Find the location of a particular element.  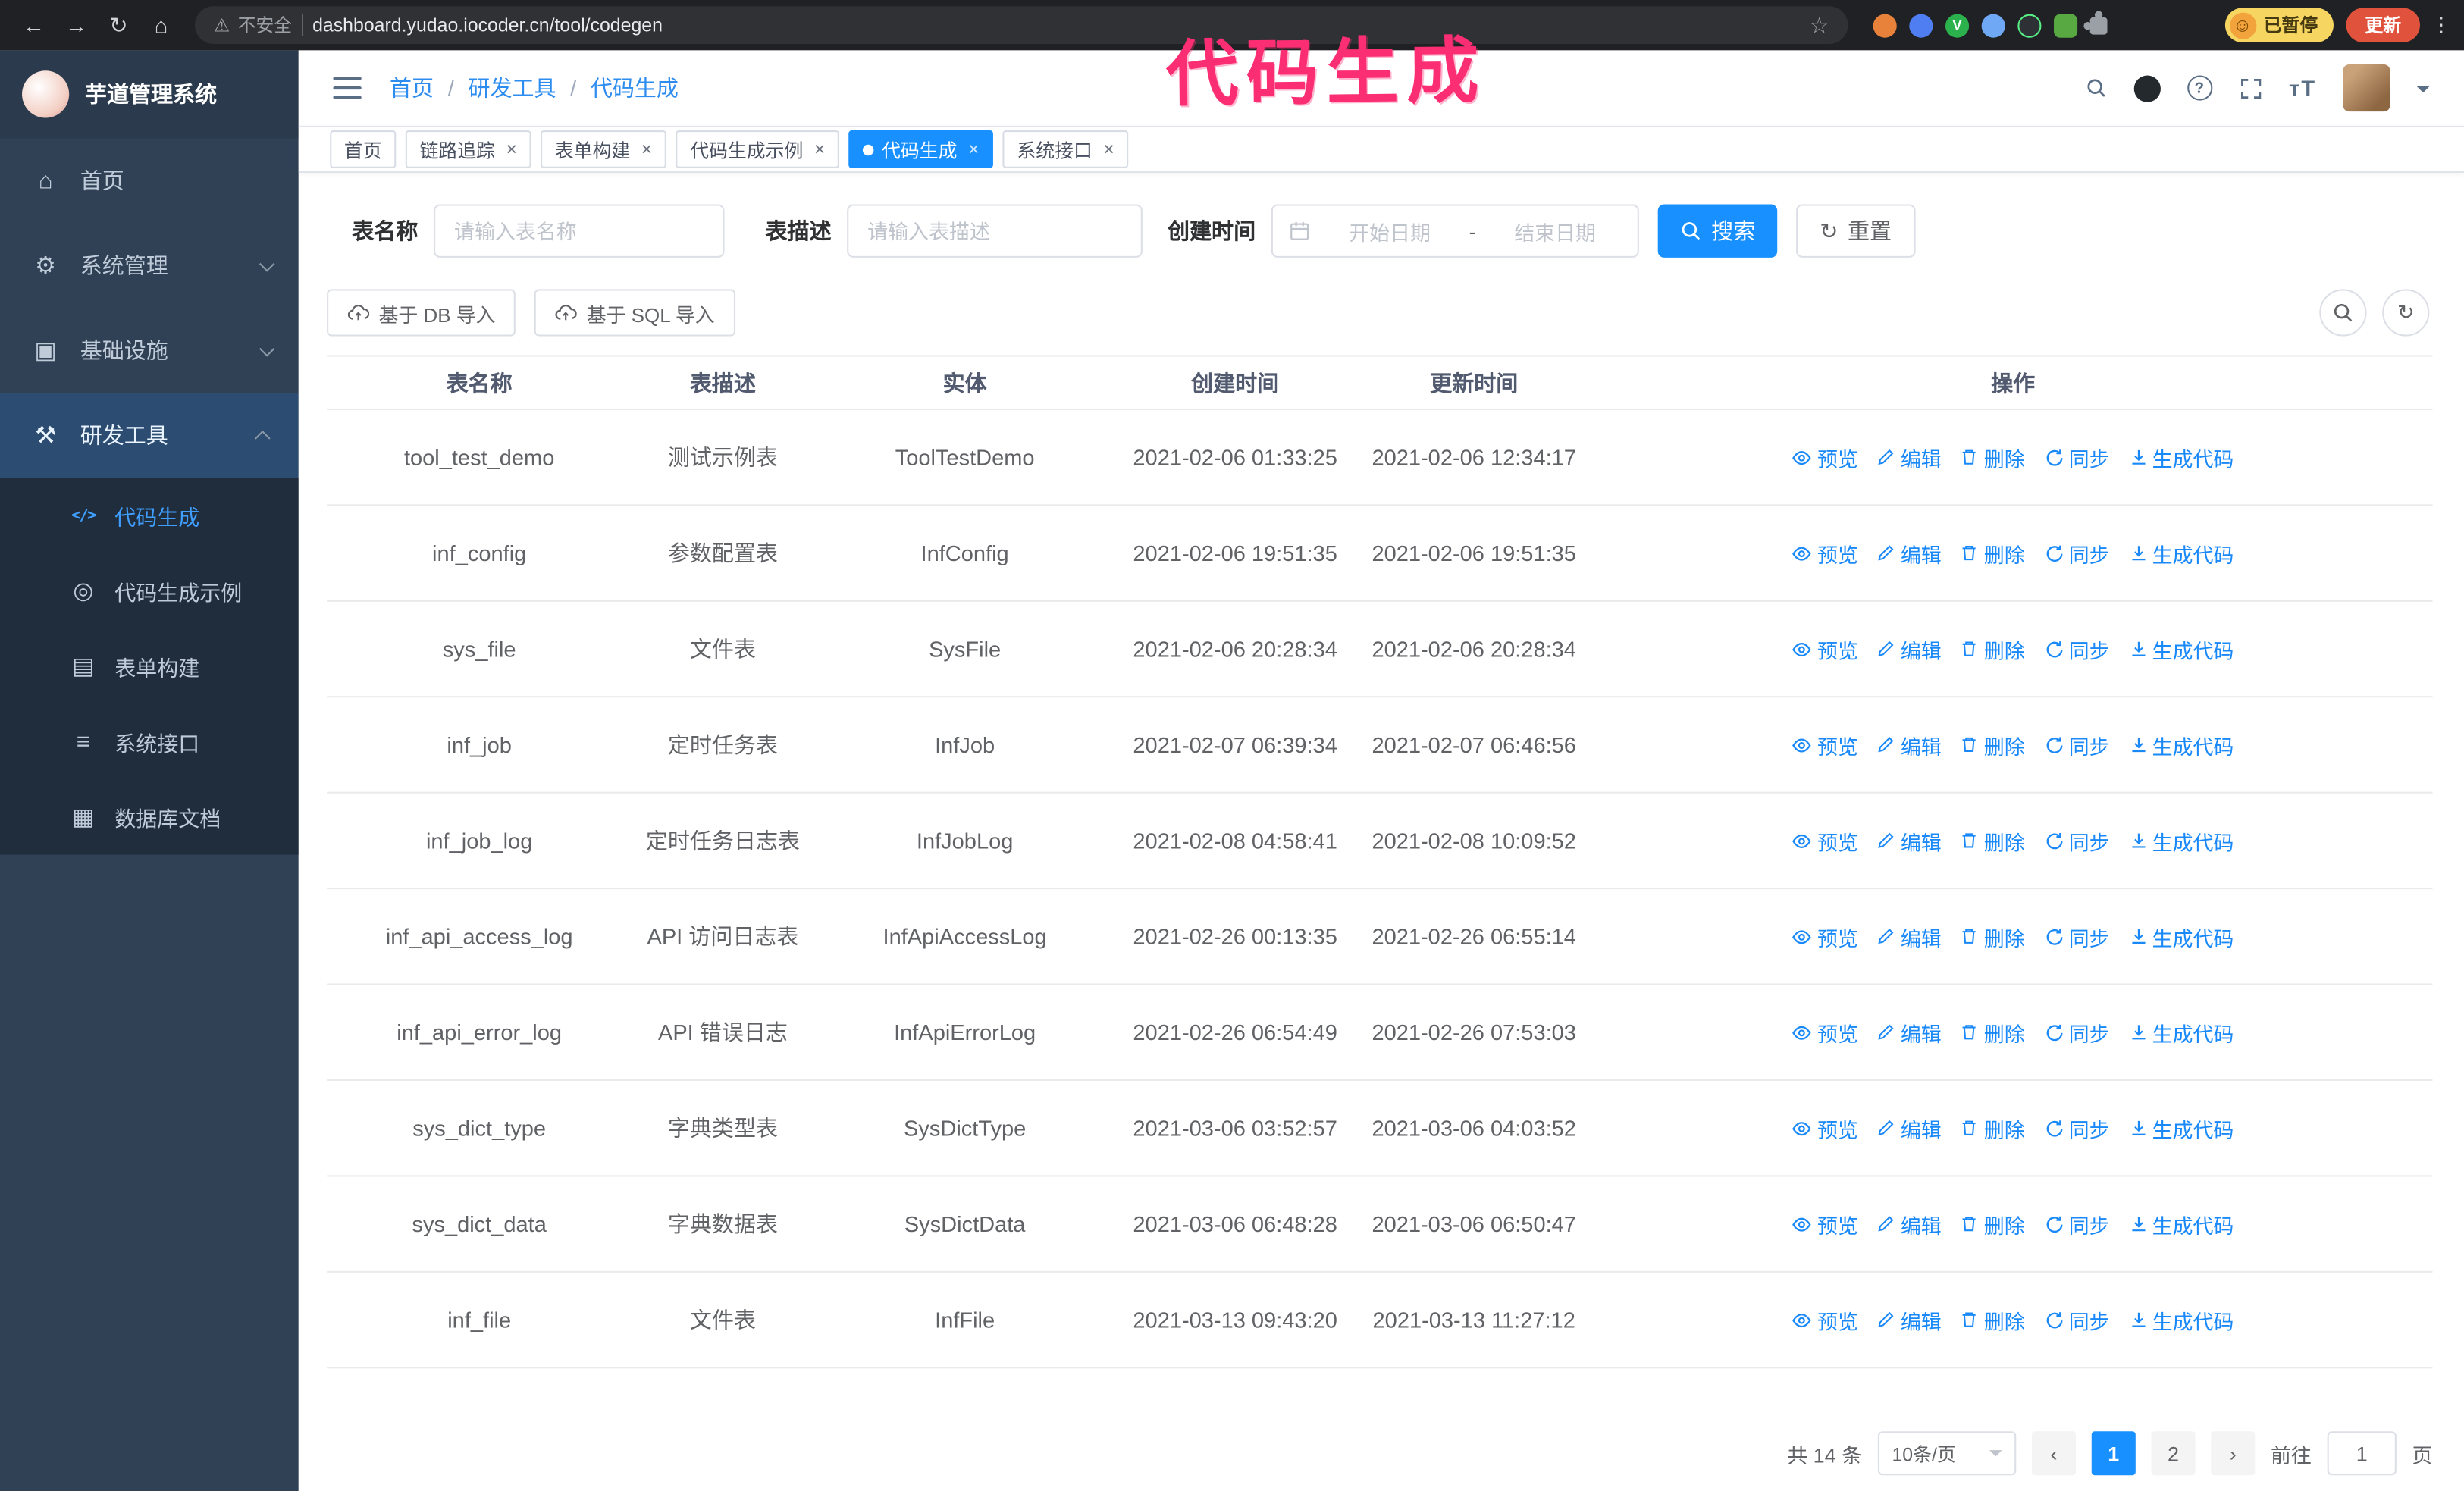

reset-button: ↻ 重置 is located at coordinates (1856, 231).